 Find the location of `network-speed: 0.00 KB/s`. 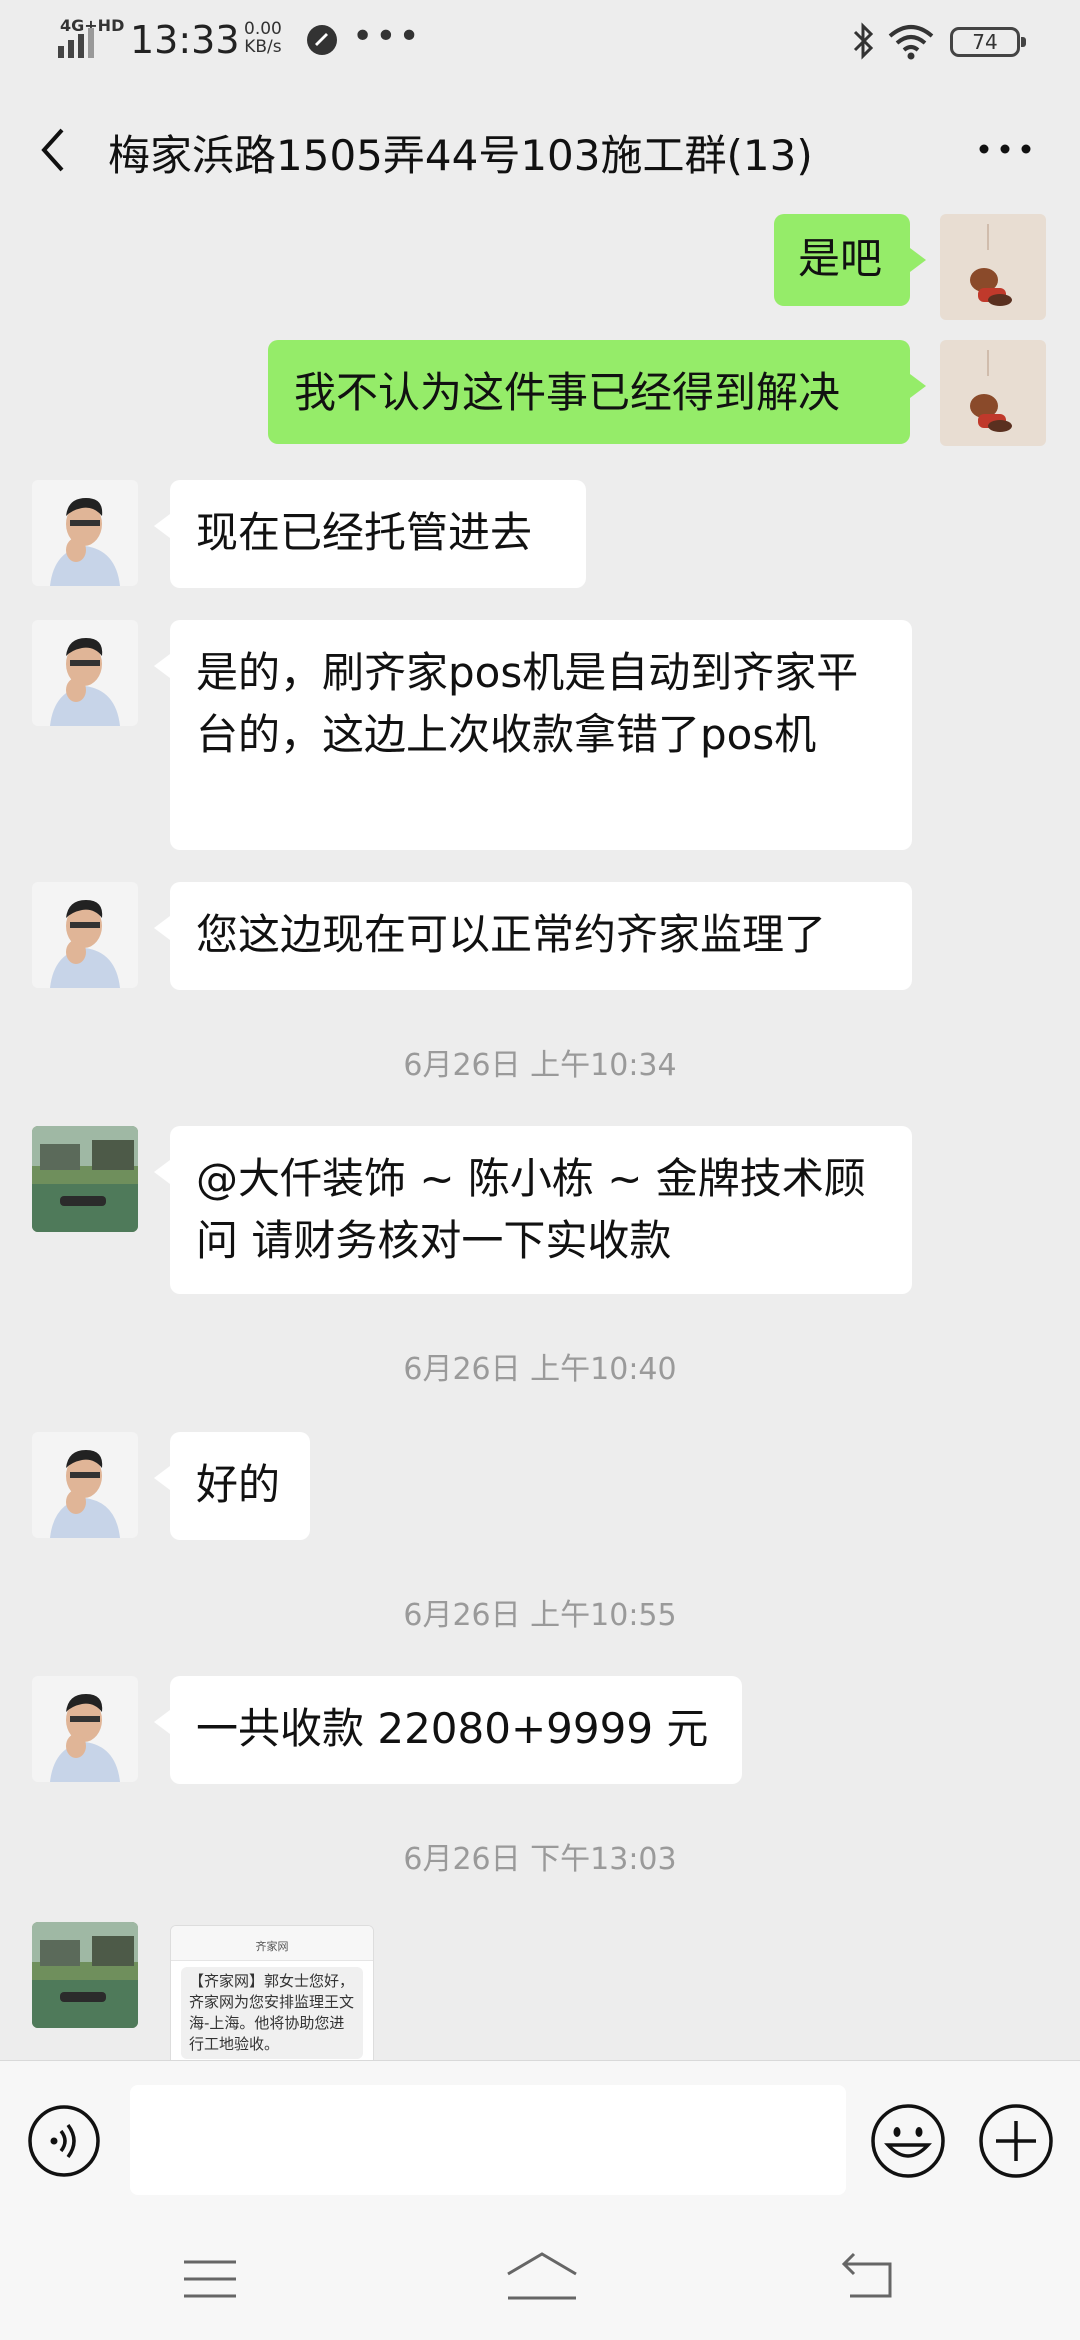

network-speed: 0.00 KB/s is located at coordinates (263, 38).